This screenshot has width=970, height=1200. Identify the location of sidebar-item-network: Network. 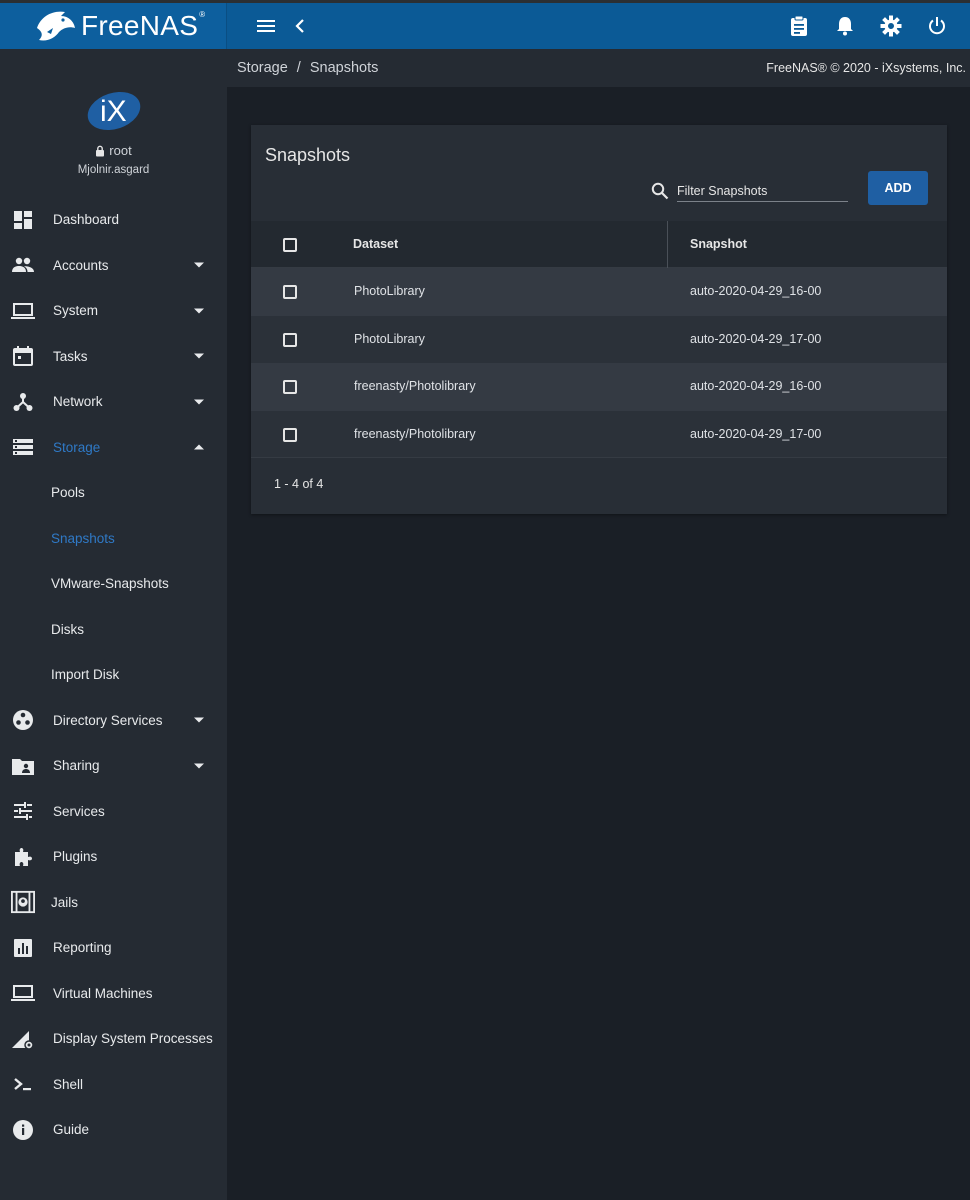
(113, 402).